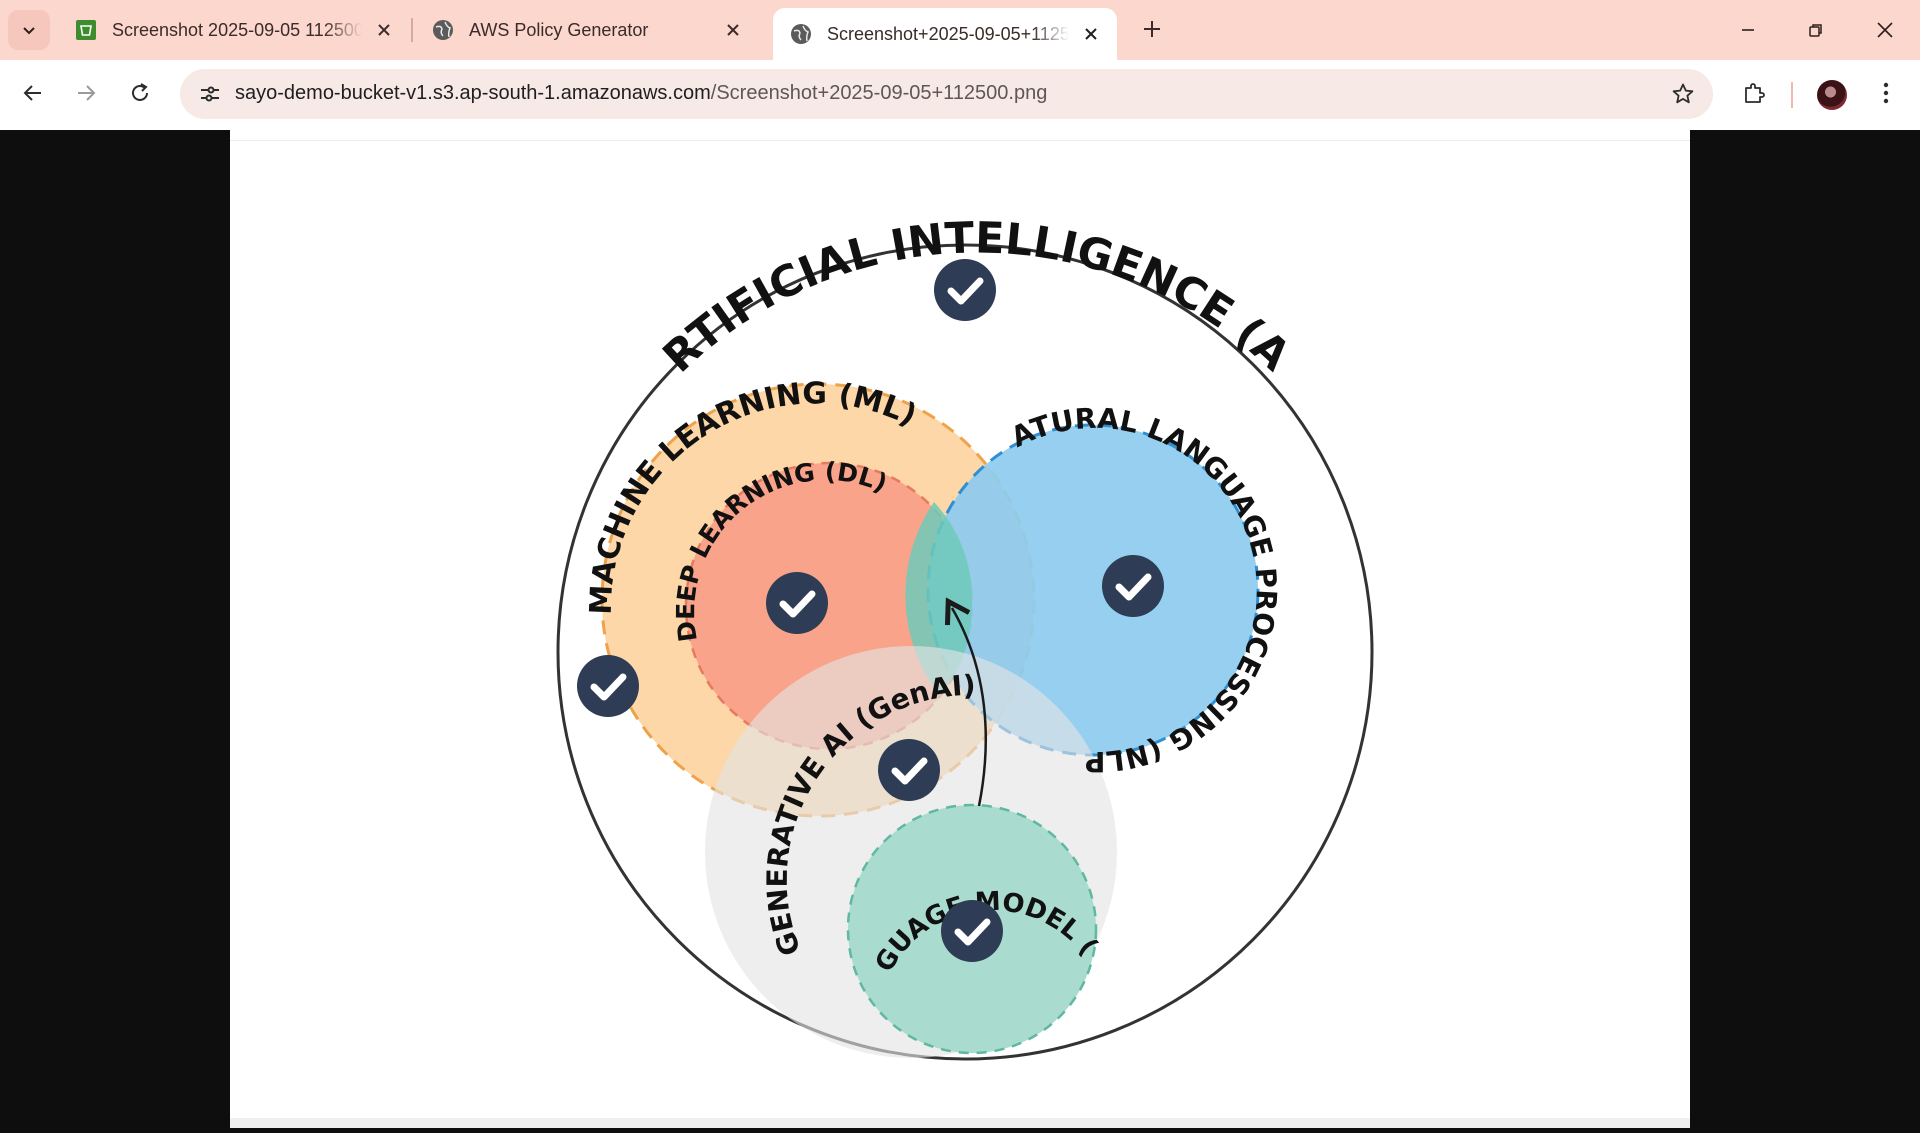 The height and width of the screenshot is (1133, 1920). What do you see at coordinates (765, 256) in the screenshot?
I see `ai-label: ARTIFICIAL INTELLIGENCE (AI)` at bounding box center [765, 256].